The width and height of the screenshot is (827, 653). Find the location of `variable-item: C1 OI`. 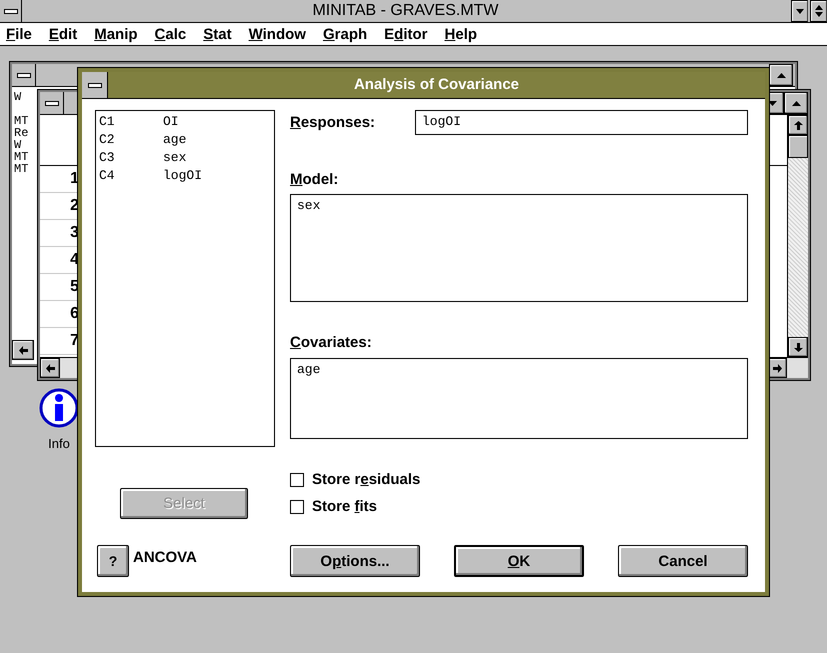

variable-item: C1 OI is located at coordinates (185, 122).